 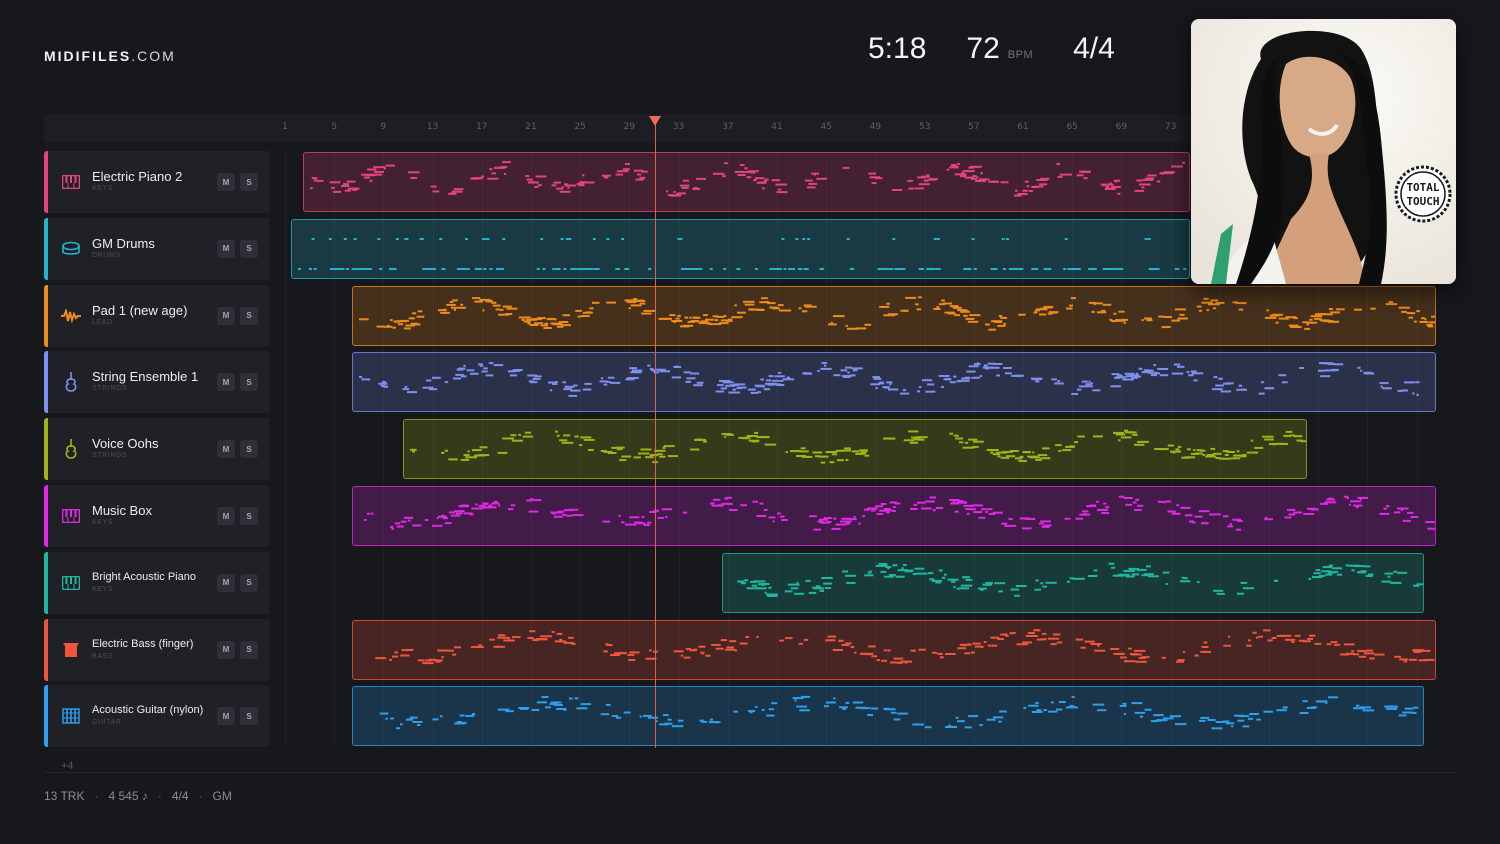 What do you see at coordinates (826, 127) in the screenshot?
I see `ruler-bar-label: 45` at bounding box center [826, 127].